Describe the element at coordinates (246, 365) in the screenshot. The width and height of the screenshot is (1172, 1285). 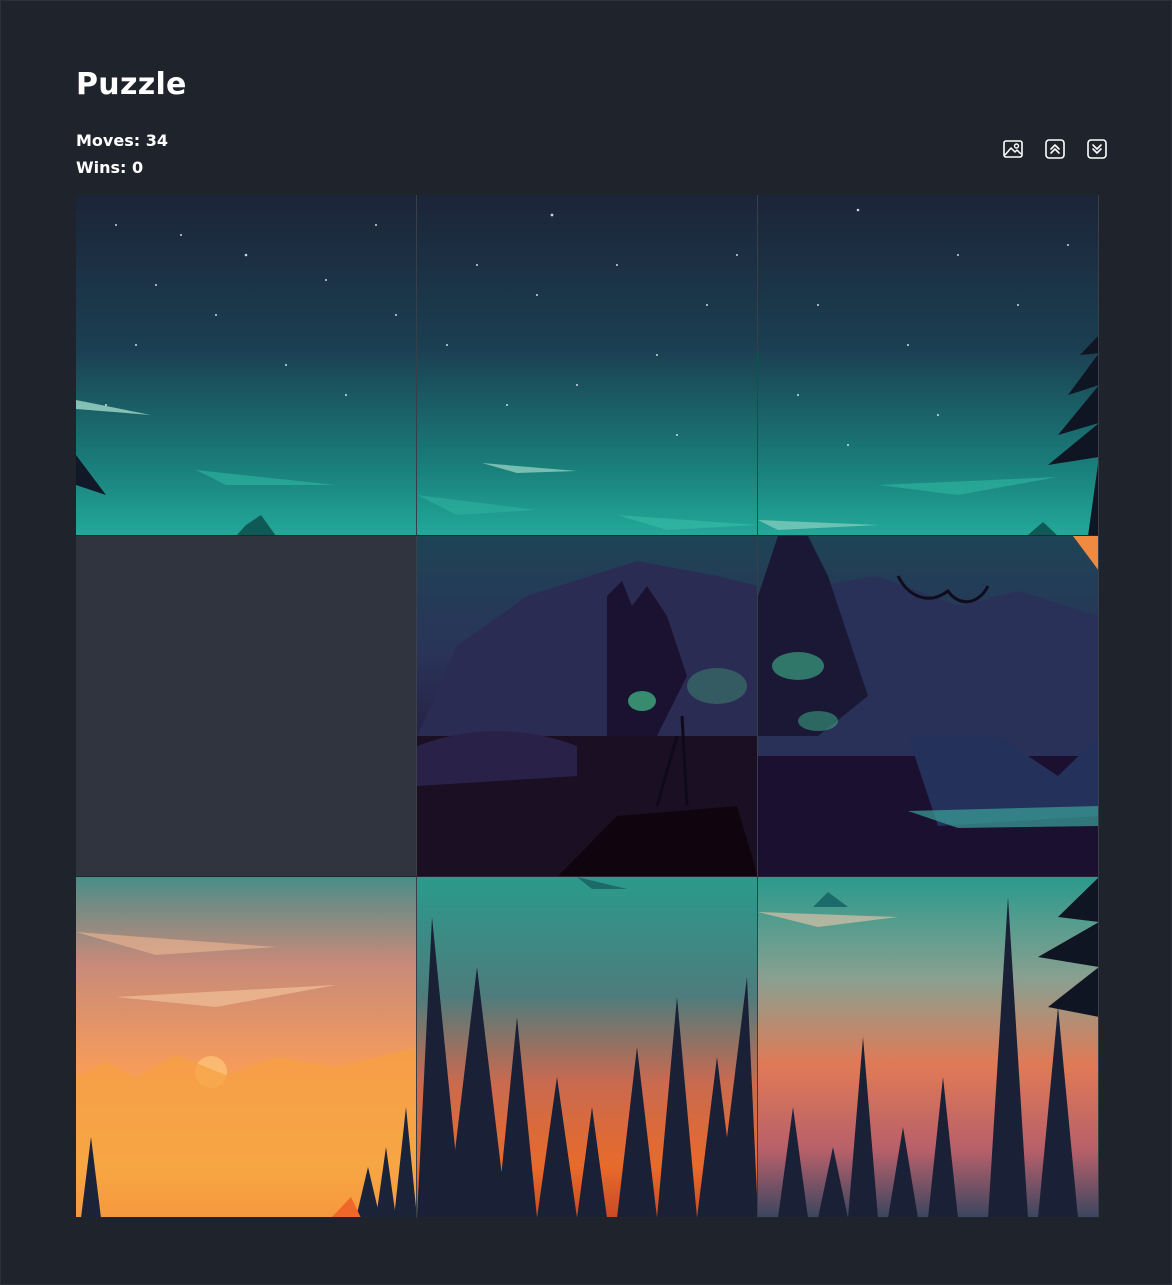
I see `puzzle-tile-r1c1` at that location.